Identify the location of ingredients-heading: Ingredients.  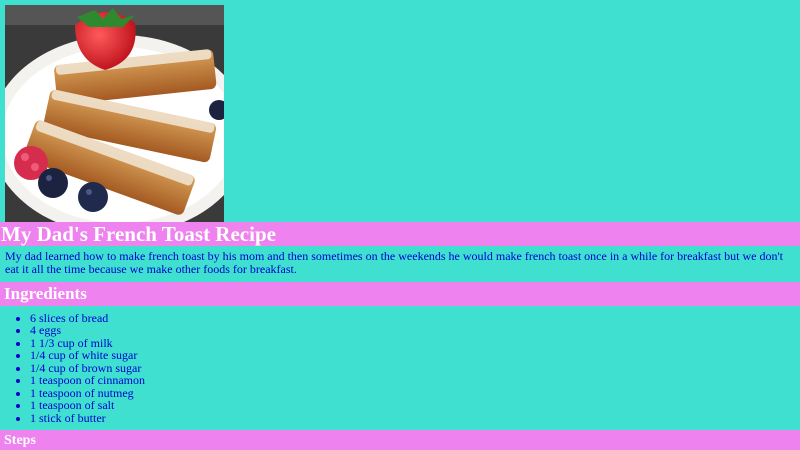
(45, 293).